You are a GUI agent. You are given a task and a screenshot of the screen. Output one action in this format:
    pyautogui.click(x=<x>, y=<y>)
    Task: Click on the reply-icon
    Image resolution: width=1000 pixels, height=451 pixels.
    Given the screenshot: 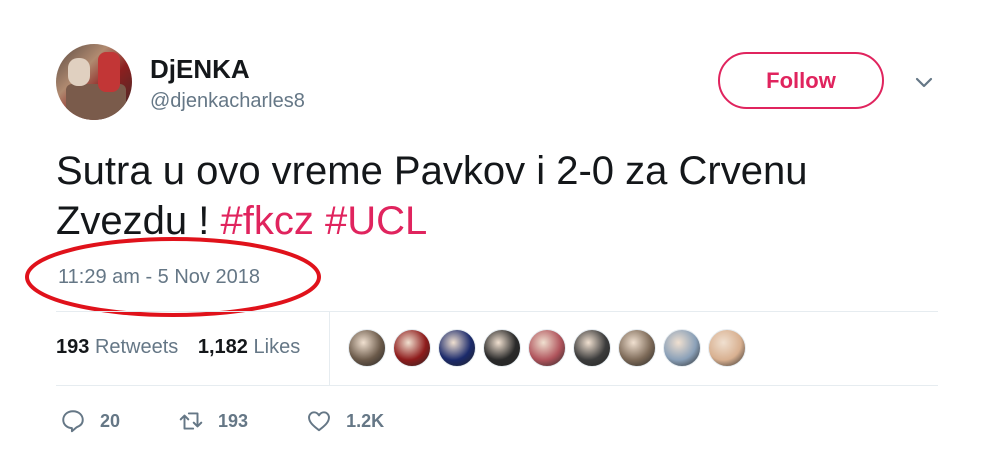 What is the action you would take?
    pyautogui.click(x=73, y=421)
    